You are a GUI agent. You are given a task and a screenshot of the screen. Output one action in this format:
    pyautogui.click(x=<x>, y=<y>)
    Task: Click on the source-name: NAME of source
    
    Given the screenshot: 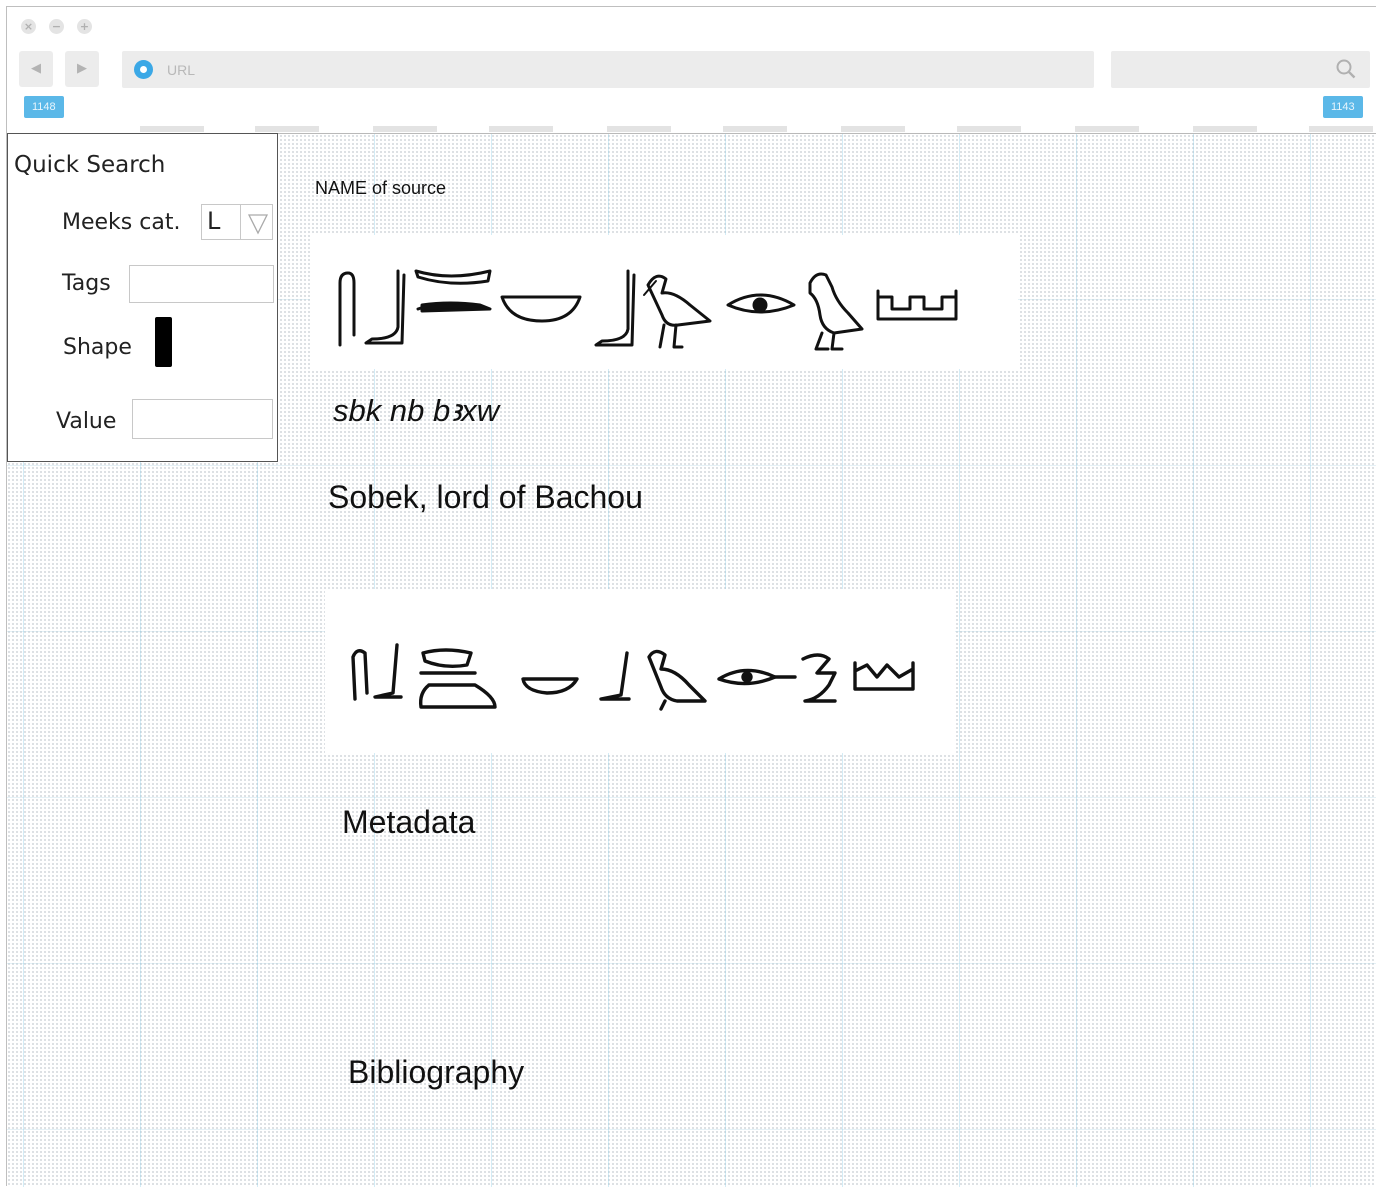 What is the action you would take?
    pyautogui.click(x=381, y=188)
    